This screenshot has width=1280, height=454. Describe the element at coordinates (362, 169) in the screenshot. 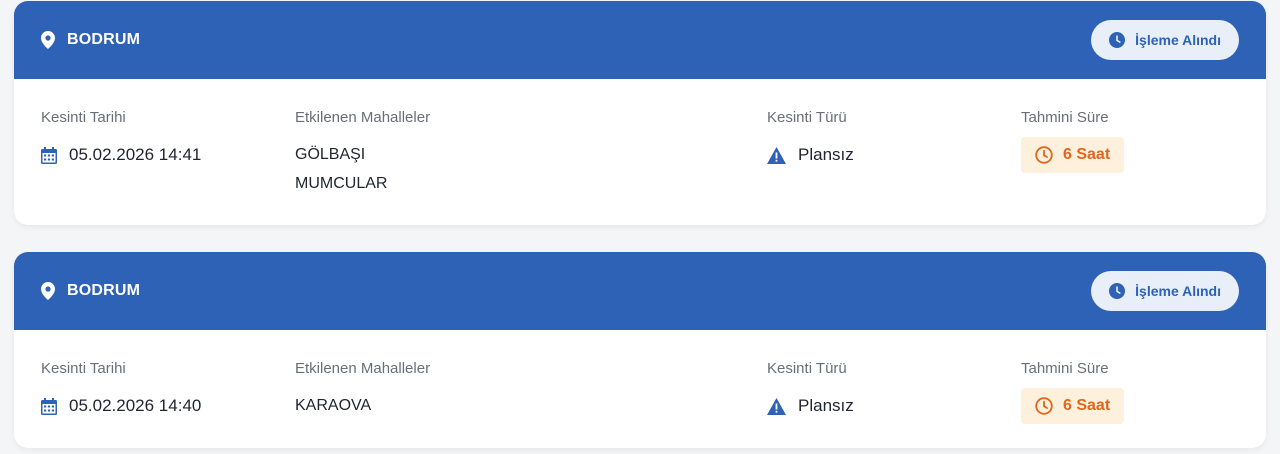

I see `neighborhoods-list: GÖLBAŞI MUMCULAR` at that location.